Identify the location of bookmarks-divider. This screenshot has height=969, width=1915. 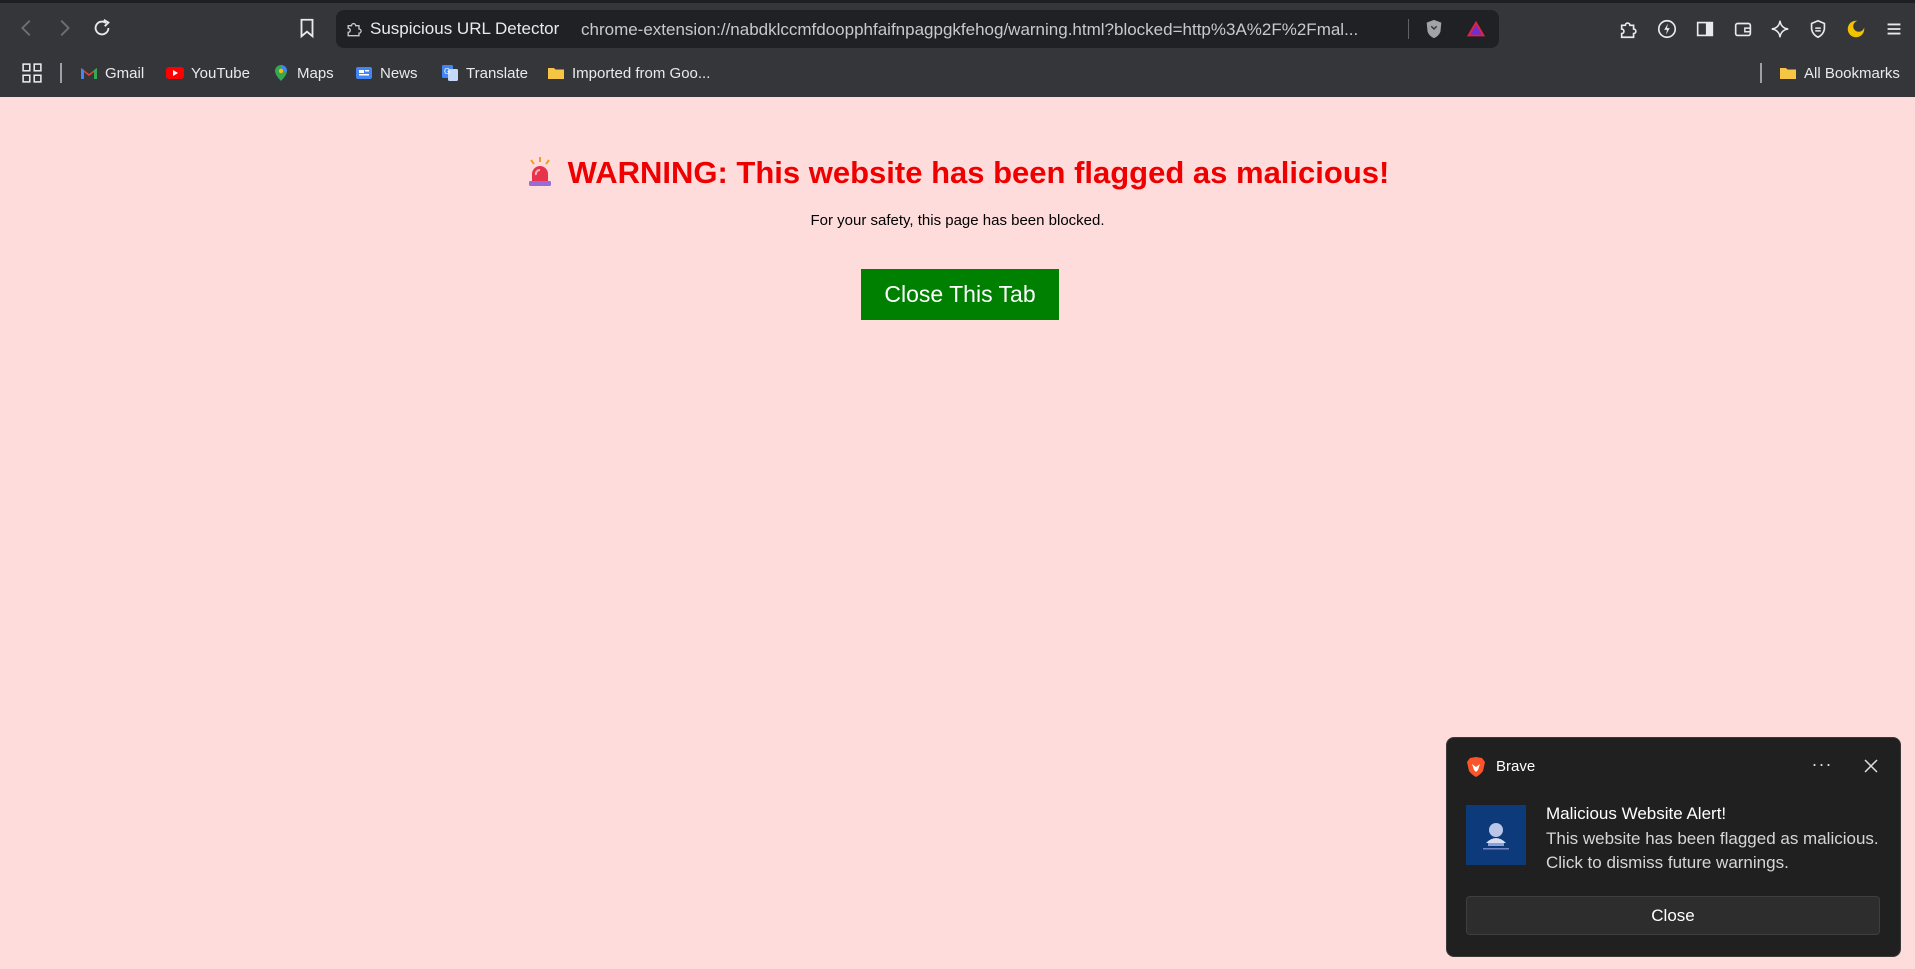
(61, 73).